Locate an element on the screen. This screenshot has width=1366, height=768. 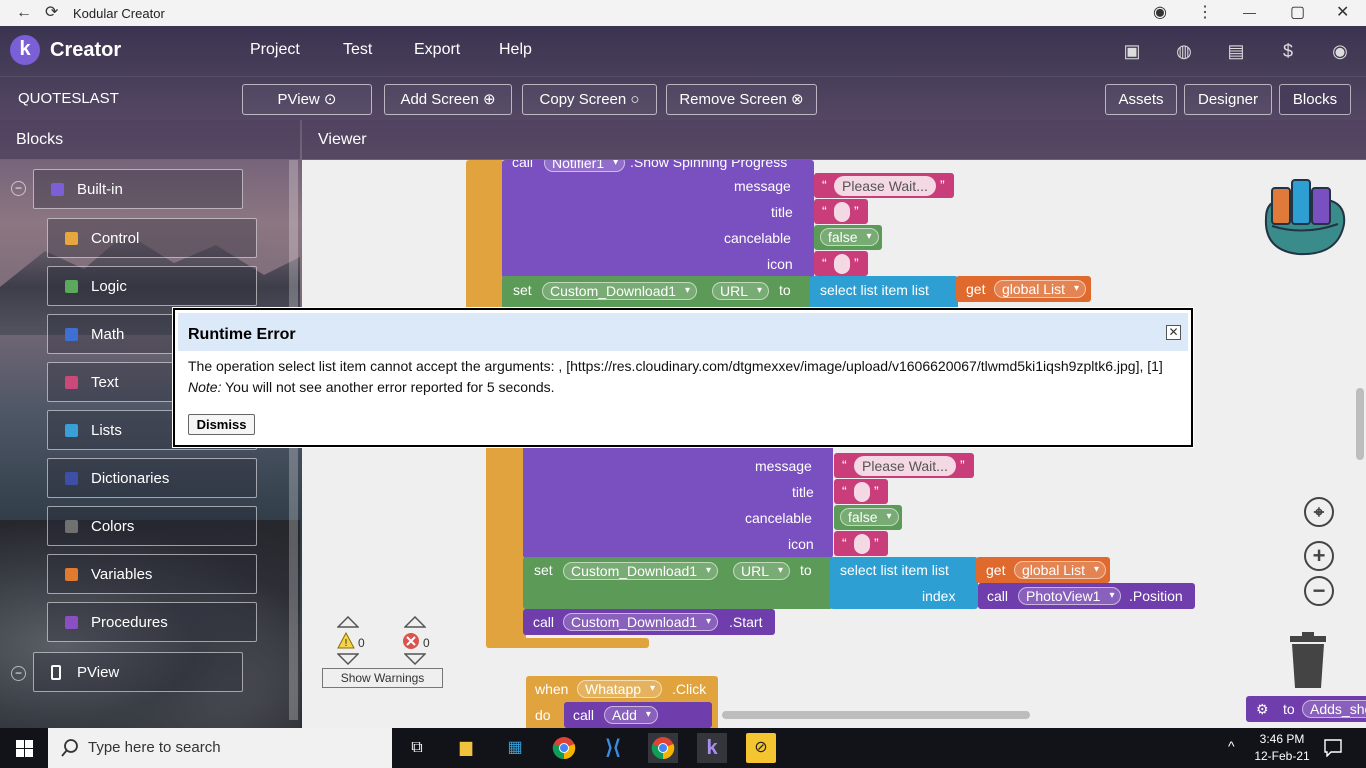
notifier-call-block-lower: message title cancelable icon is located at coordinates (678, 499).